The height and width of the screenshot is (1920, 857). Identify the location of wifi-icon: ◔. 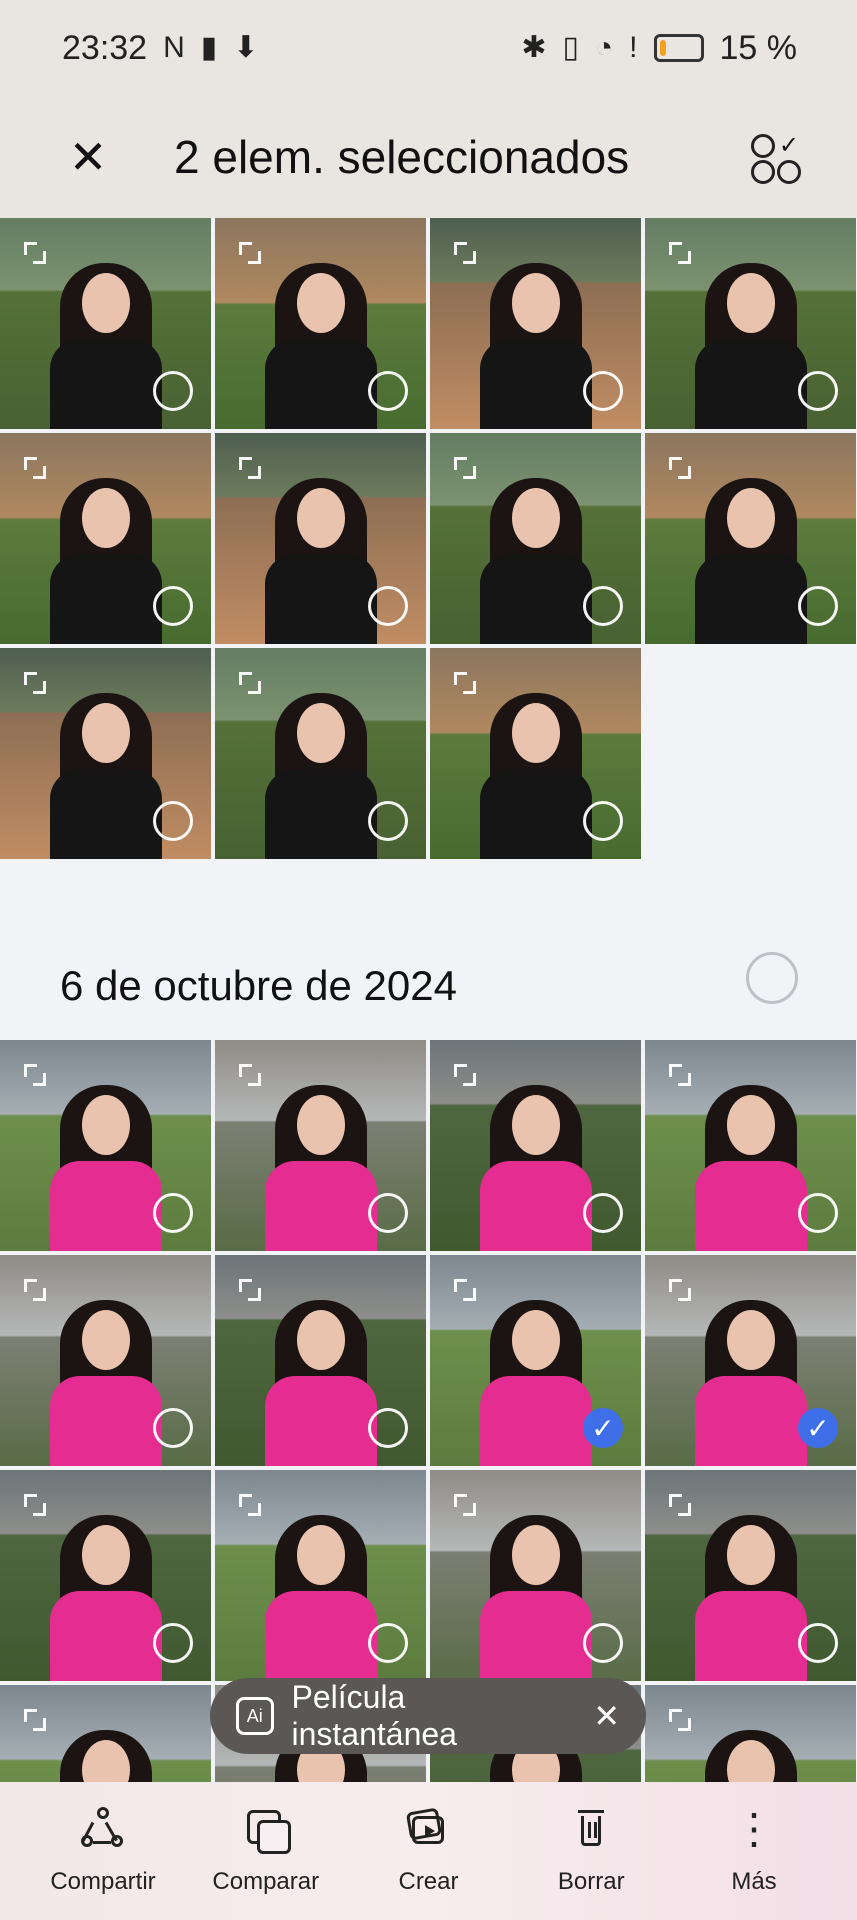
(604, 47).